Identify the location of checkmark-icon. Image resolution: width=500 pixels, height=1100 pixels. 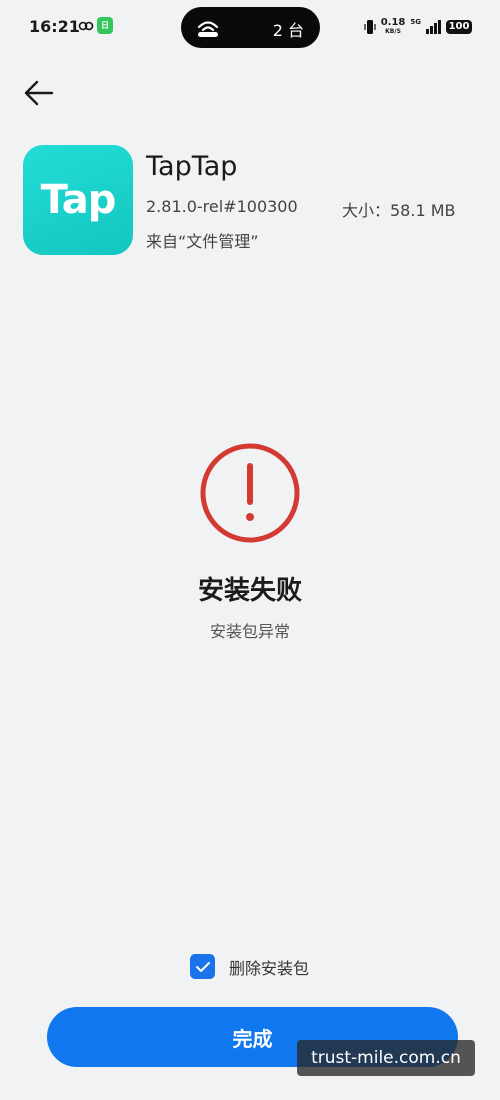
(202, 966).